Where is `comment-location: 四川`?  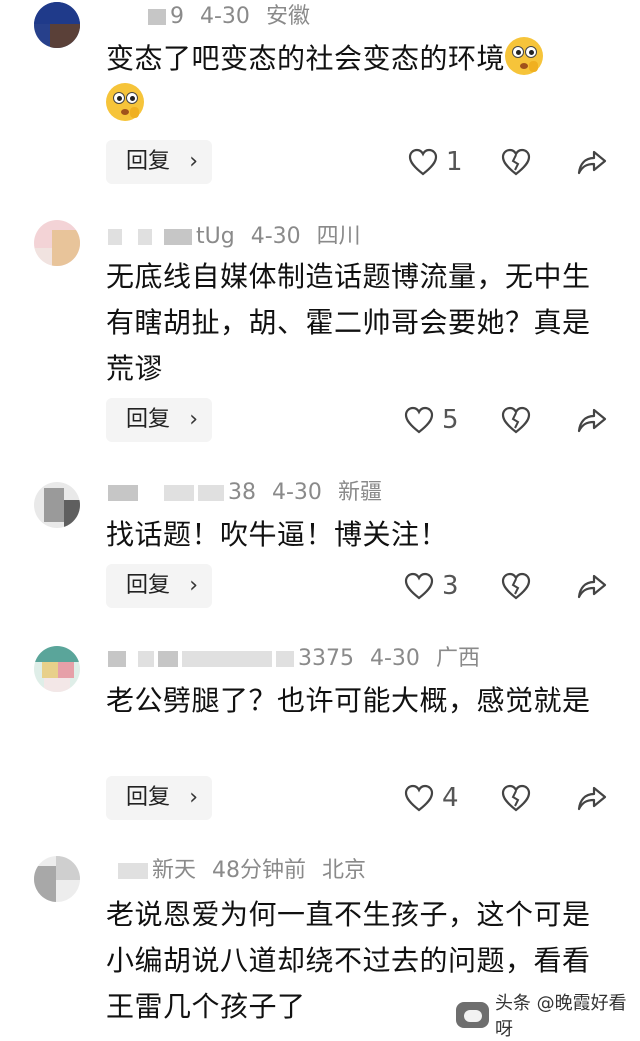
comment-location: 四川 is located at coordinates (338, 236).